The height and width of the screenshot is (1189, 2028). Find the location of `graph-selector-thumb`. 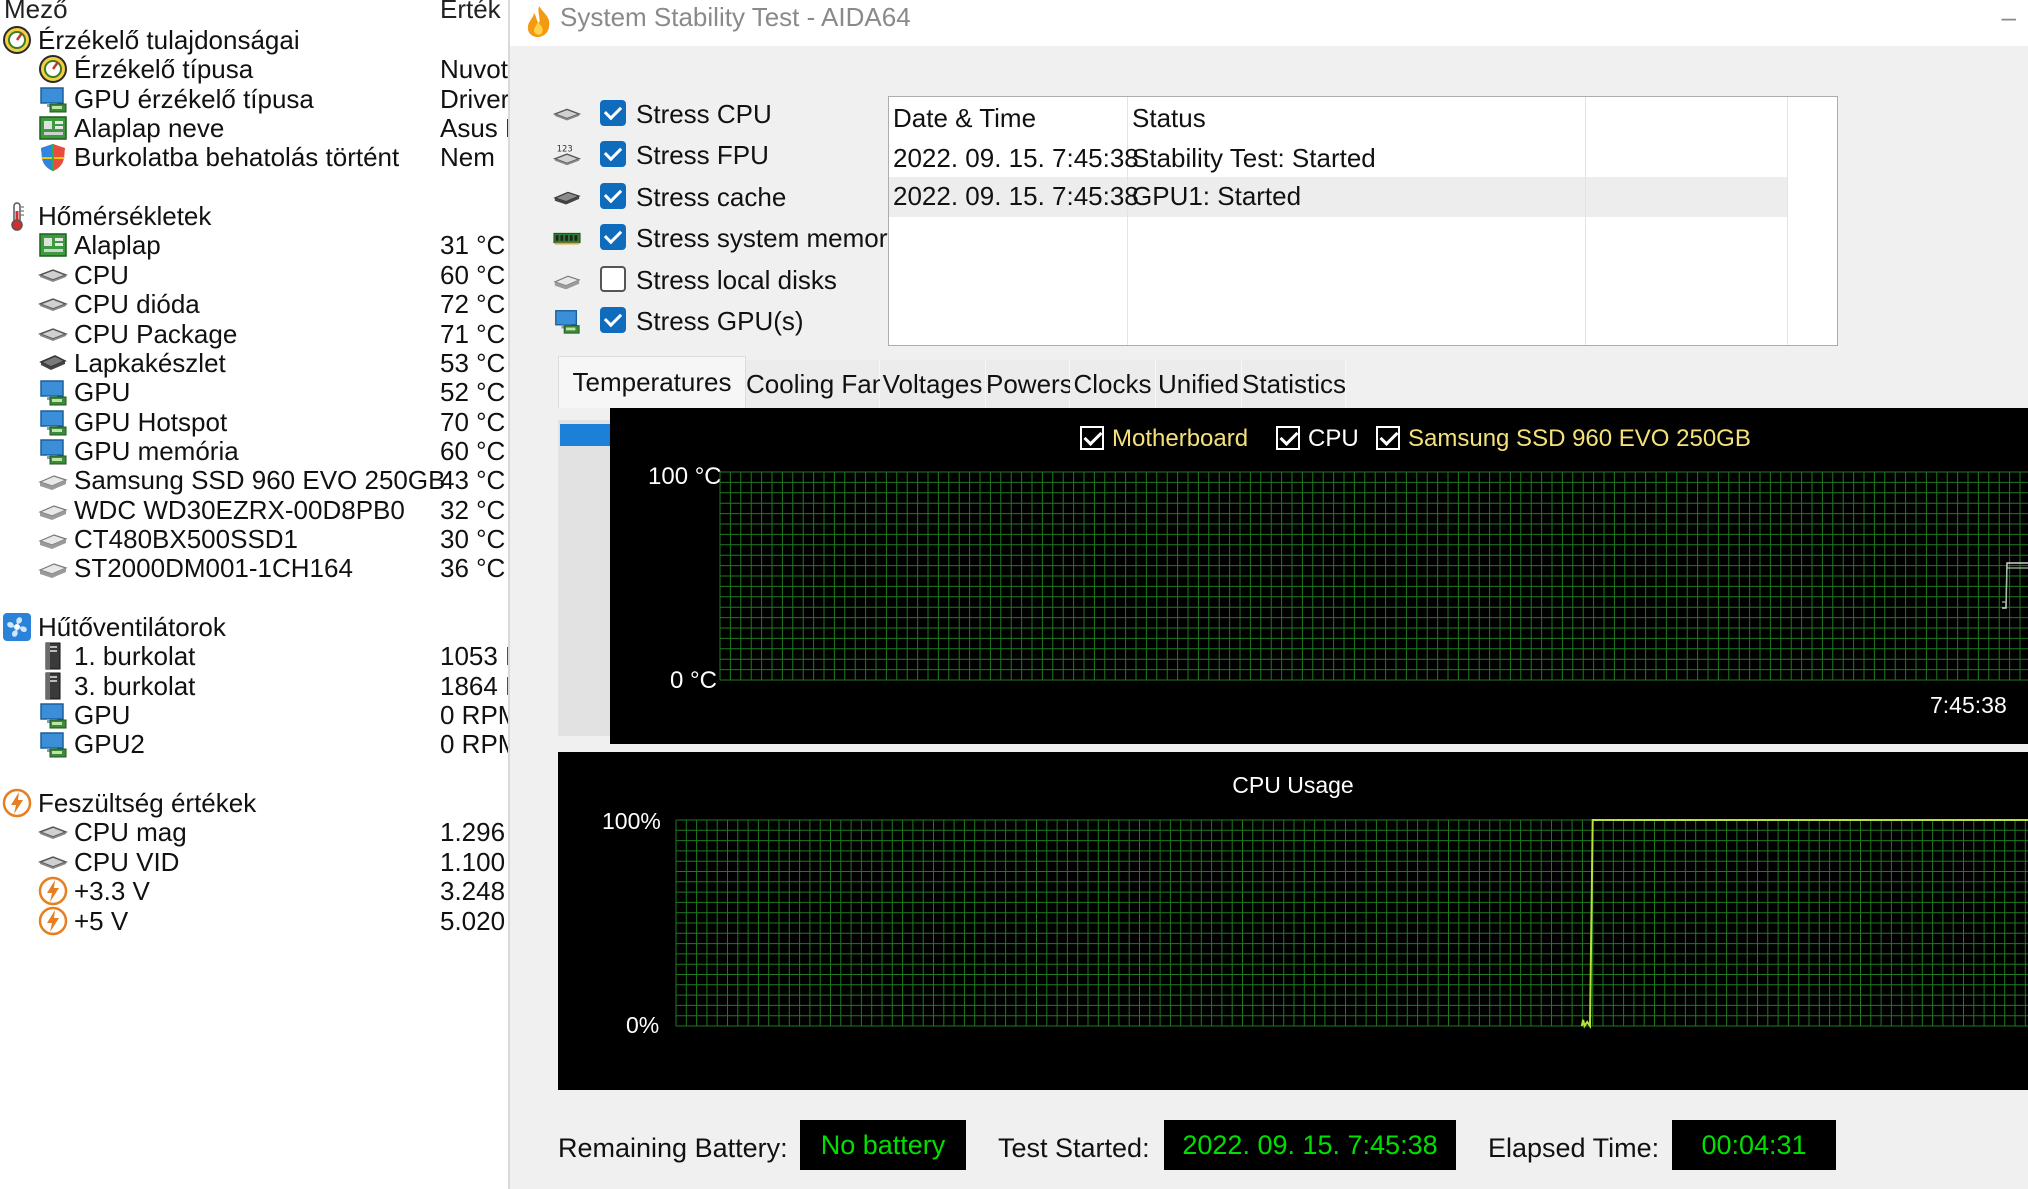

graph-selector-thumb is located at coordinates (586, 435).